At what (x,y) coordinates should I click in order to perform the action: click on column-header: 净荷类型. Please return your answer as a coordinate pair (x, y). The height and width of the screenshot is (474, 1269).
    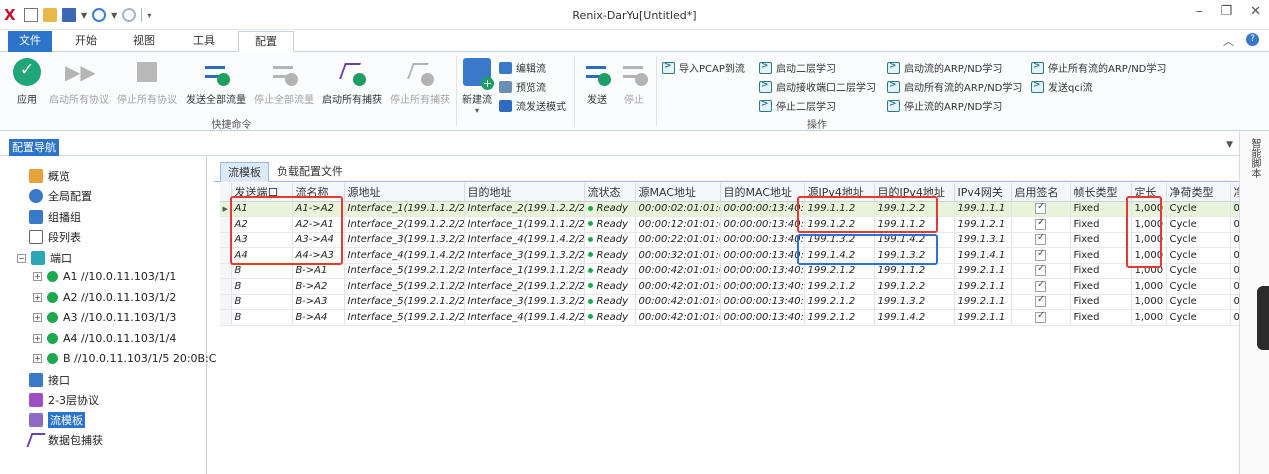
    Looking at the image, I should click on (1198, 192).